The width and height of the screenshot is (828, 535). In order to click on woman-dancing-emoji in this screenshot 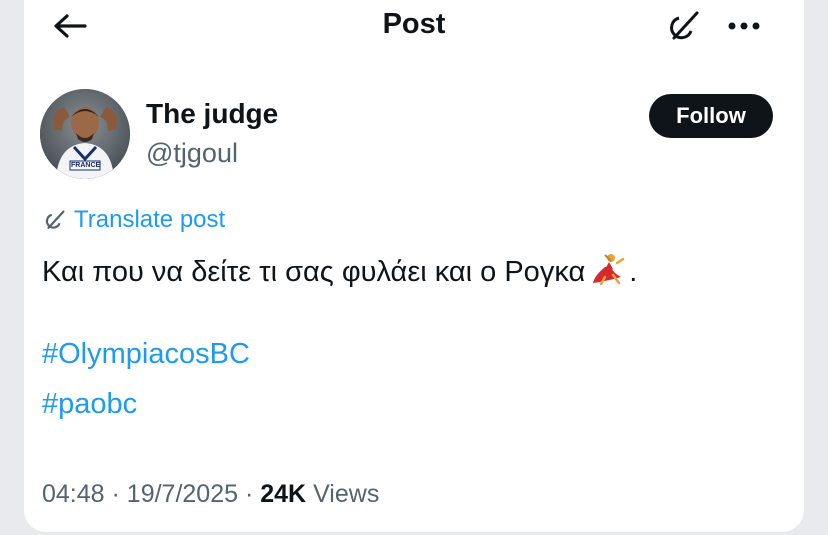, I will do `click(609, 273)`.